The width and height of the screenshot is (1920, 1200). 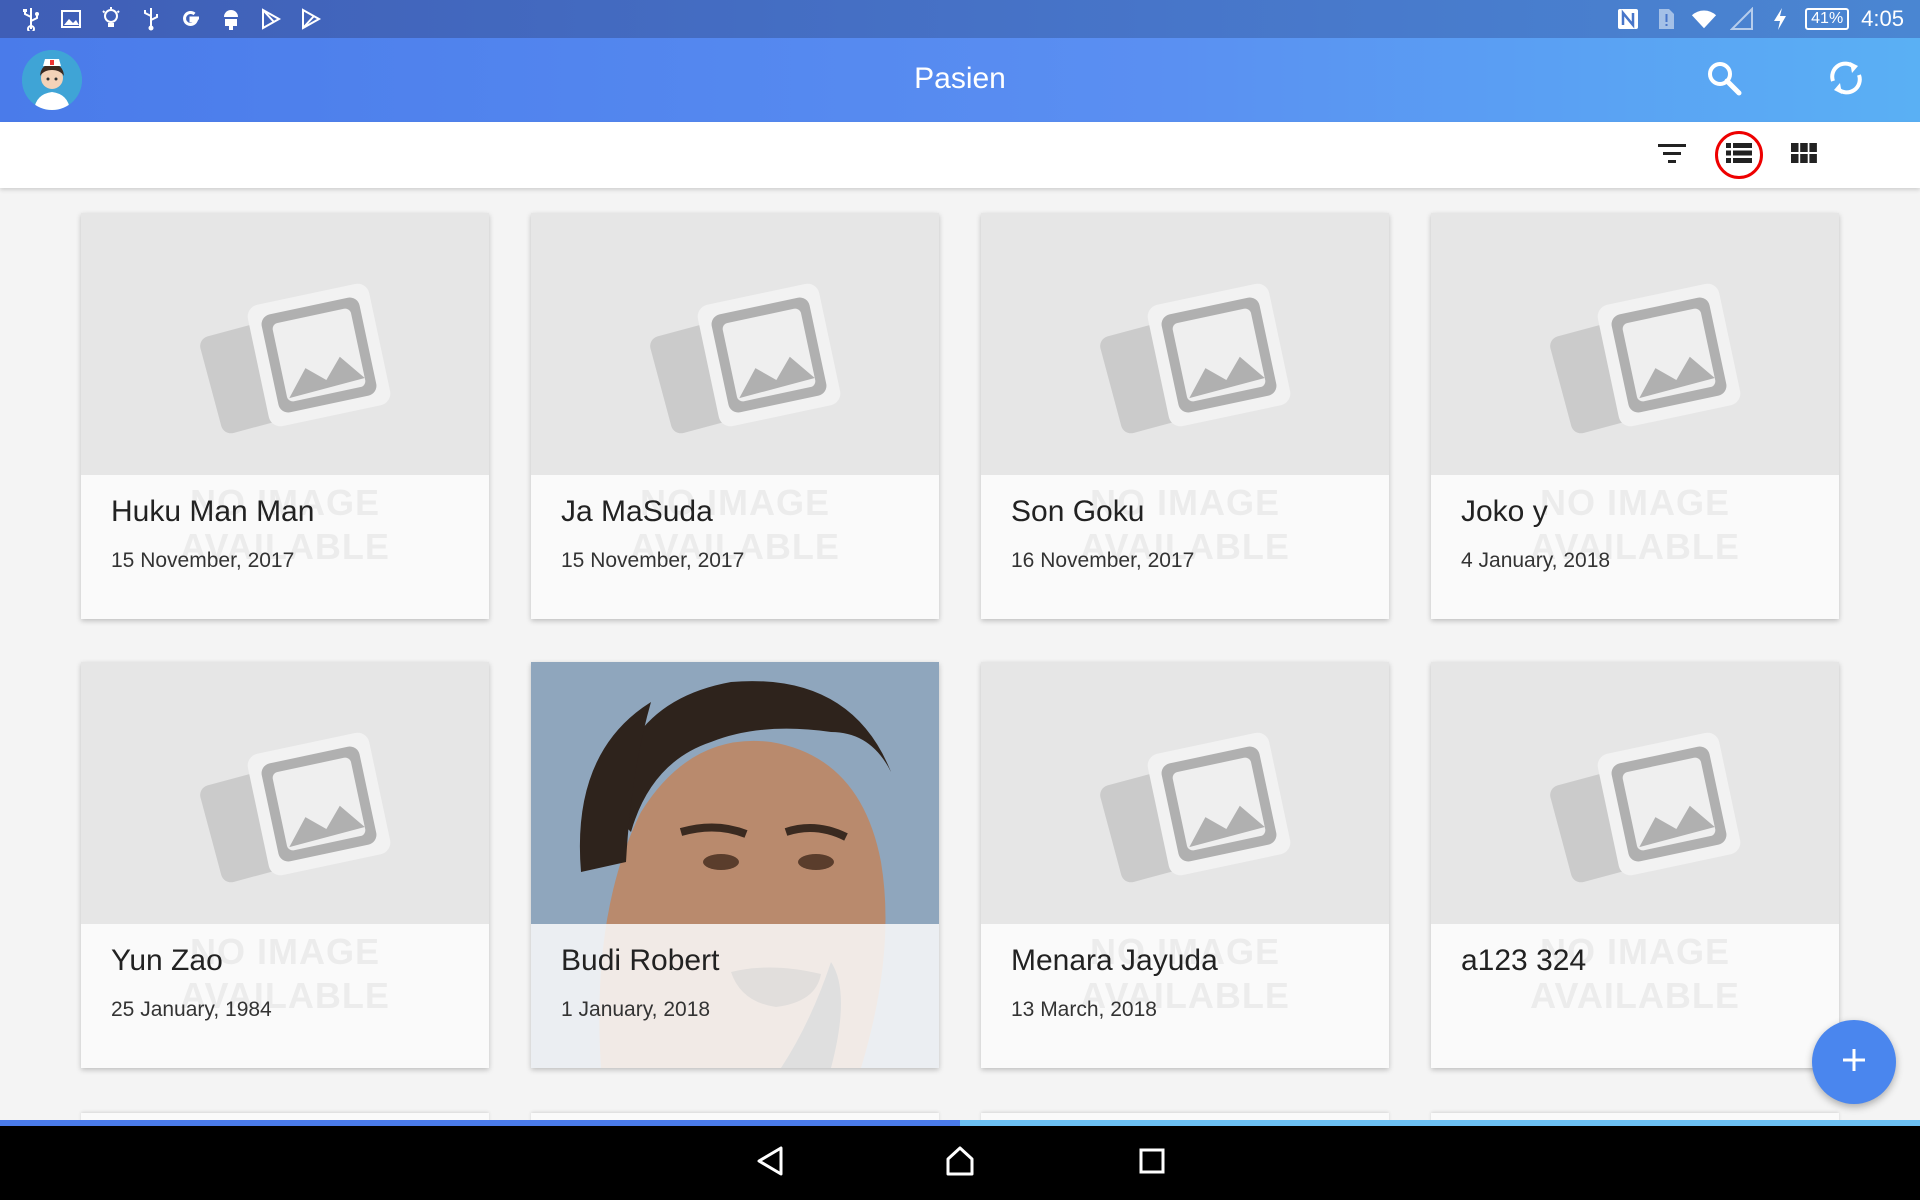 I want to click on filter-icon, so click(x=1672, y=155).